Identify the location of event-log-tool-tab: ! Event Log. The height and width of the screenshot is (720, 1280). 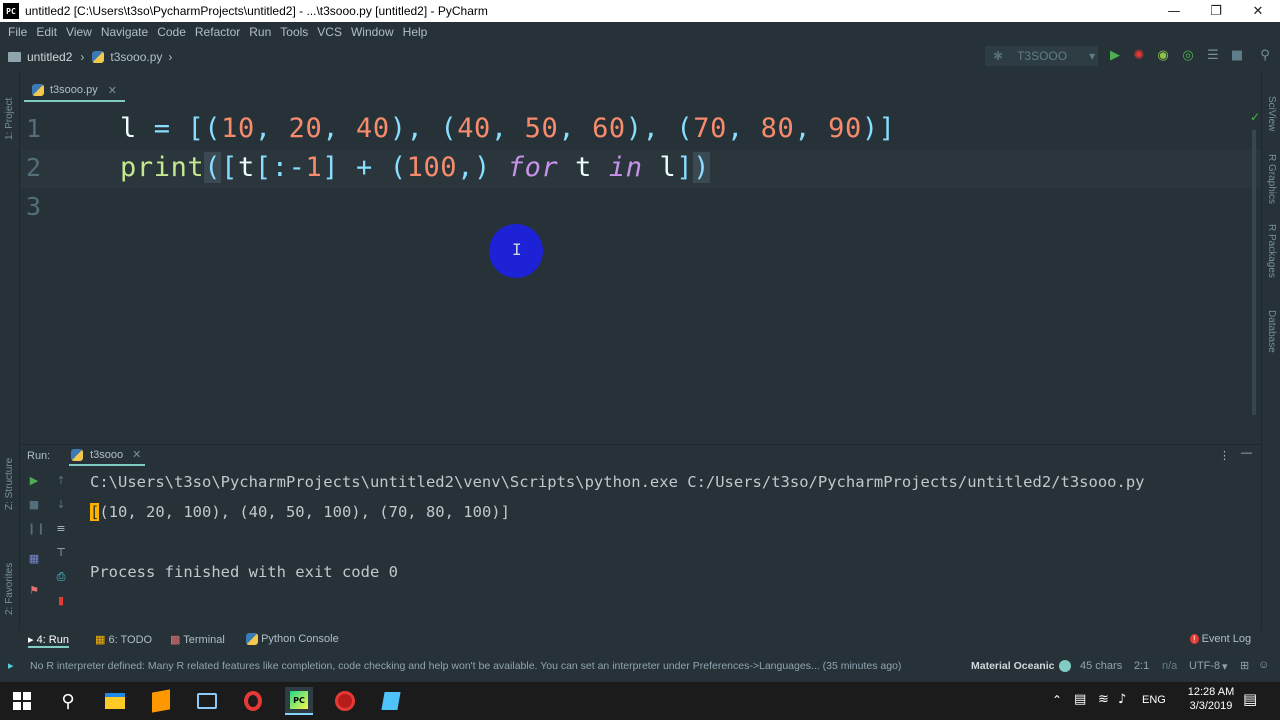
(1220, 639).